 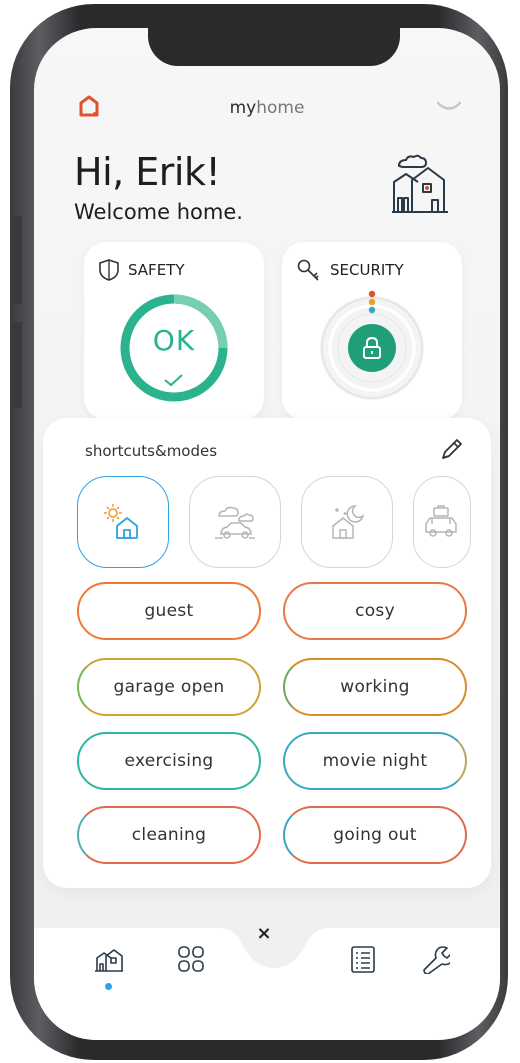 I want to click on nav-settings, so click(x=435, y=959).